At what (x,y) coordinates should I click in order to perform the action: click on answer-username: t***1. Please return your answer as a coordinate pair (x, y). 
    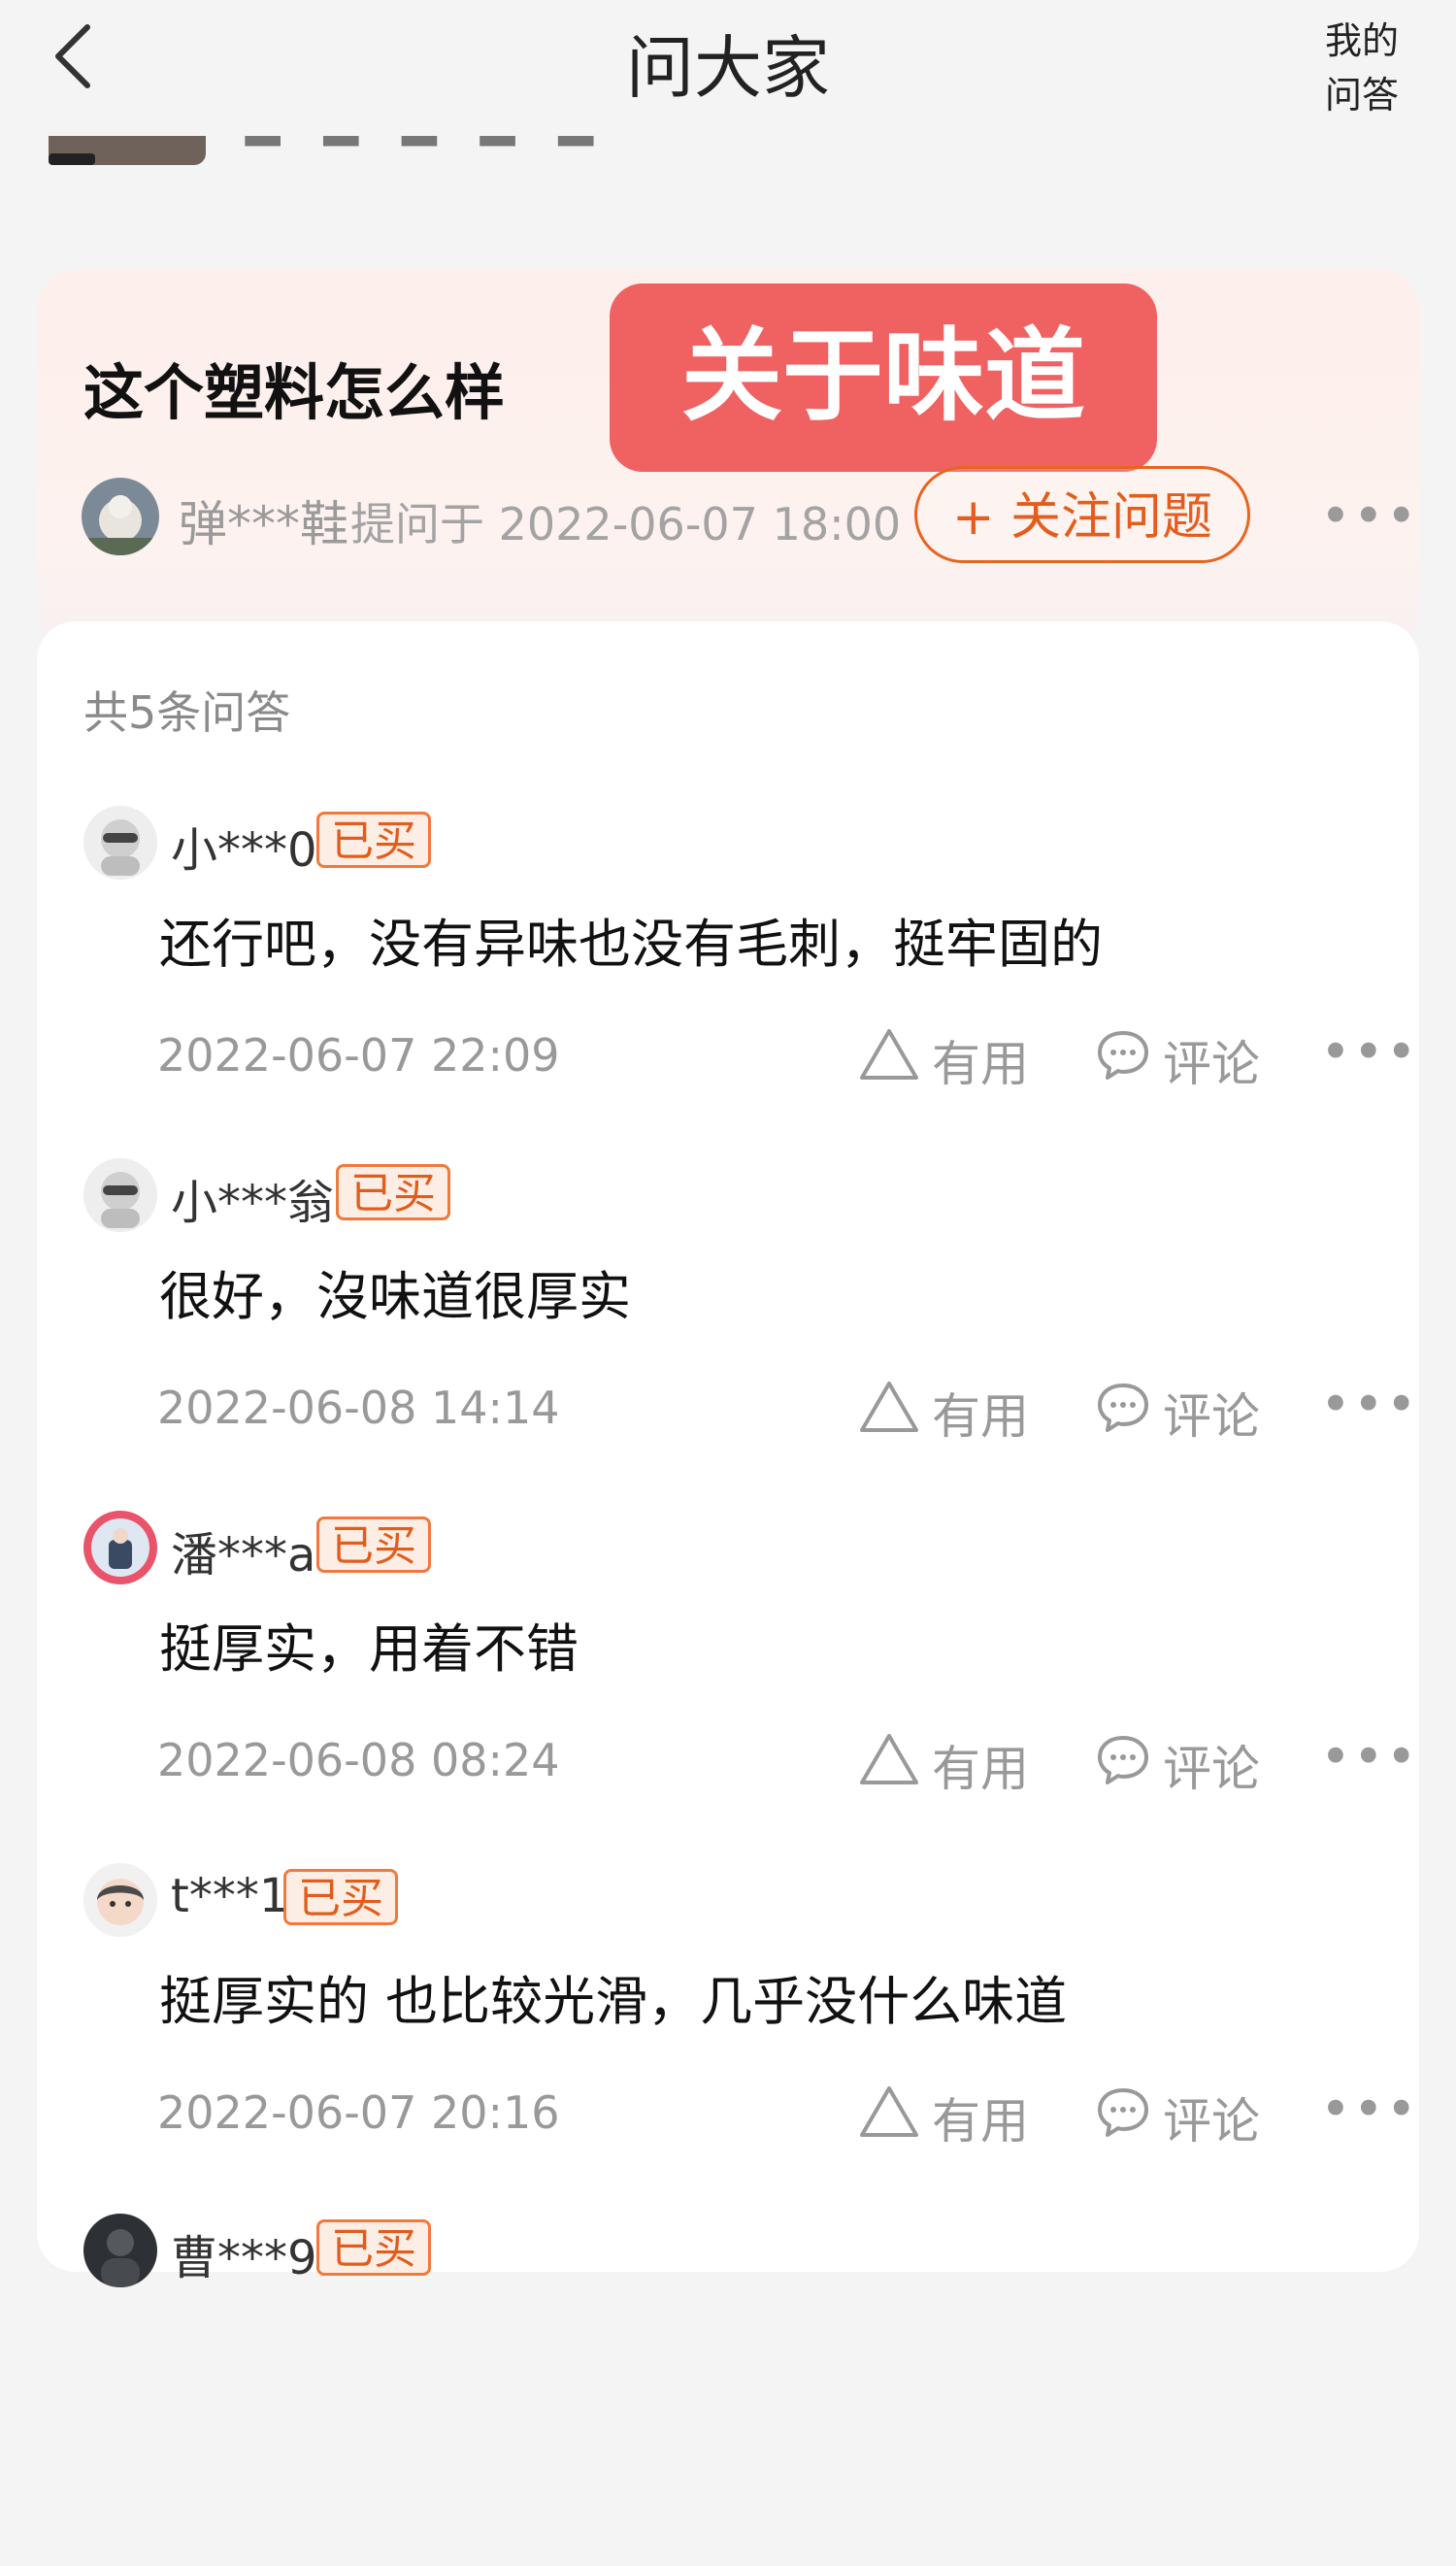
    Looking at the image, I should click on (230, 1896).